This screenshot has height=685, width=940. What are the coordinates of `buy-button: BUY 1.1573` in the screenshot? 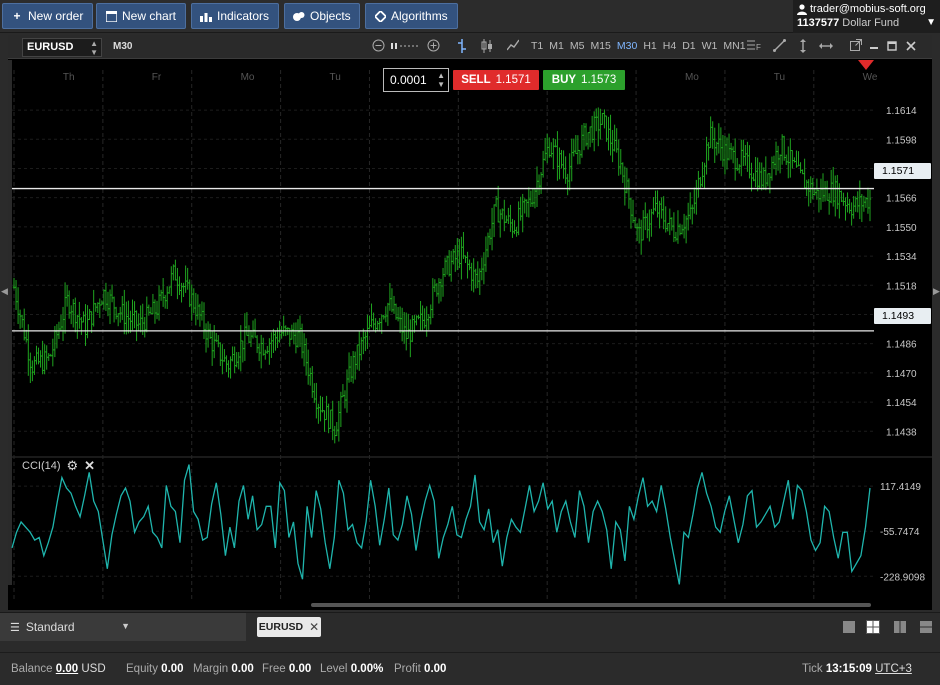 It's located at (584, 80).